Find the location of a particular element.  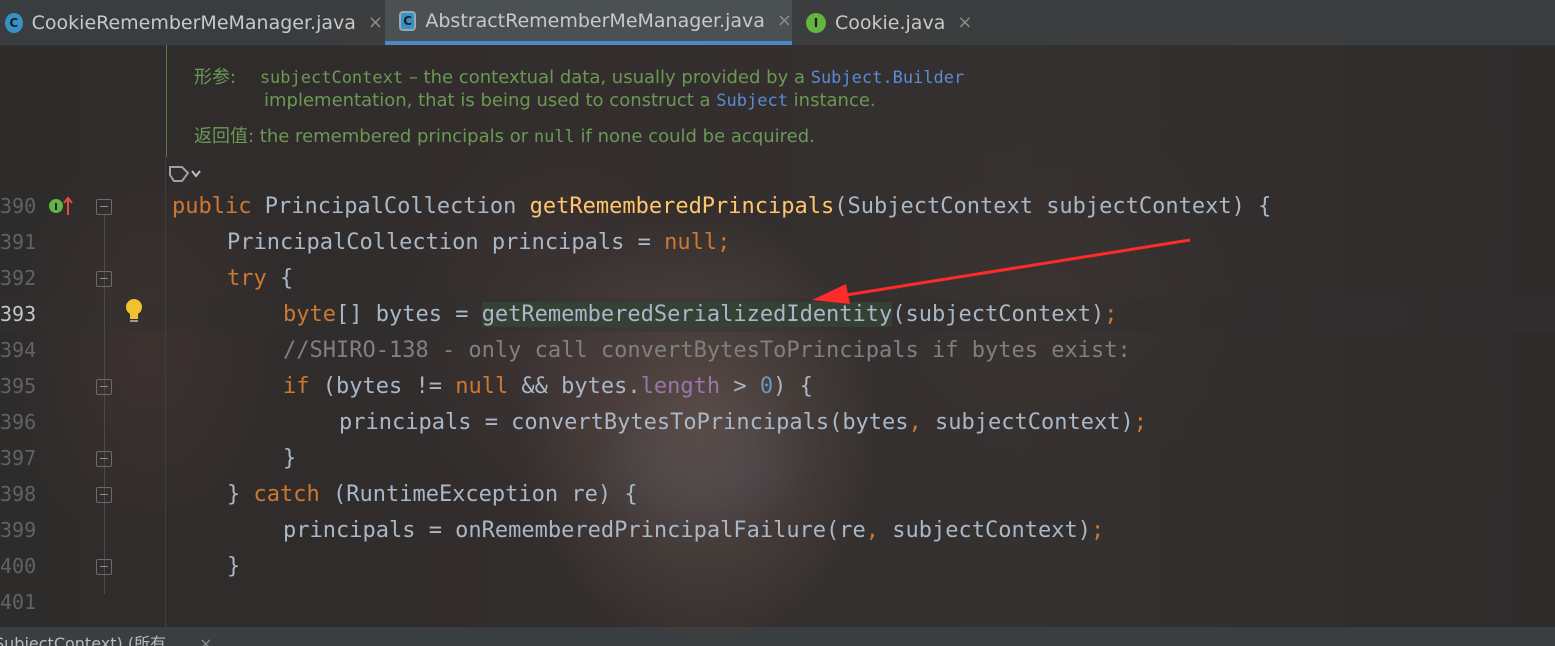

bottom-tab-label: SubjectContext) (所有 is located at coordinates (83, 640).